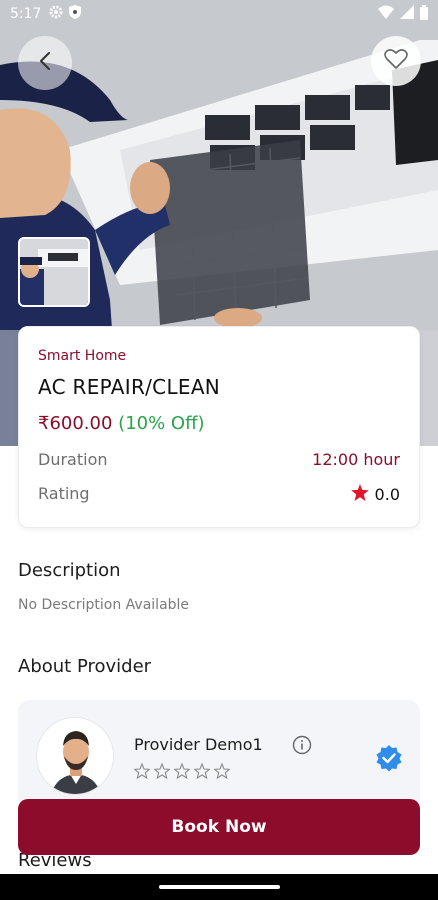 This screenshot has width=438, height=900. Describe the element at coordinates (26, 14) in the screenshot. I see `status-time: 5:17` at that location.